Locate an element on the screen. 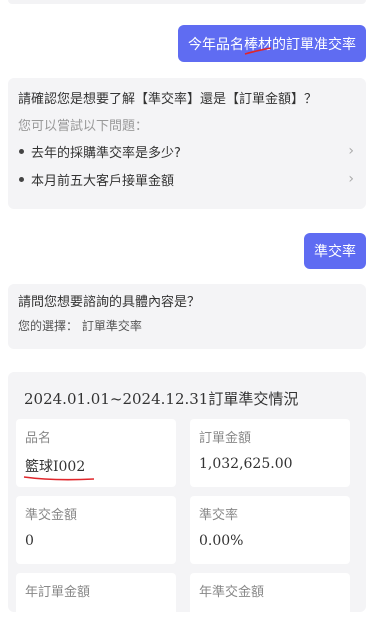 This screenshot has height=633, width=380. metric-value: 0.00% is located at coordinates (221, 541).